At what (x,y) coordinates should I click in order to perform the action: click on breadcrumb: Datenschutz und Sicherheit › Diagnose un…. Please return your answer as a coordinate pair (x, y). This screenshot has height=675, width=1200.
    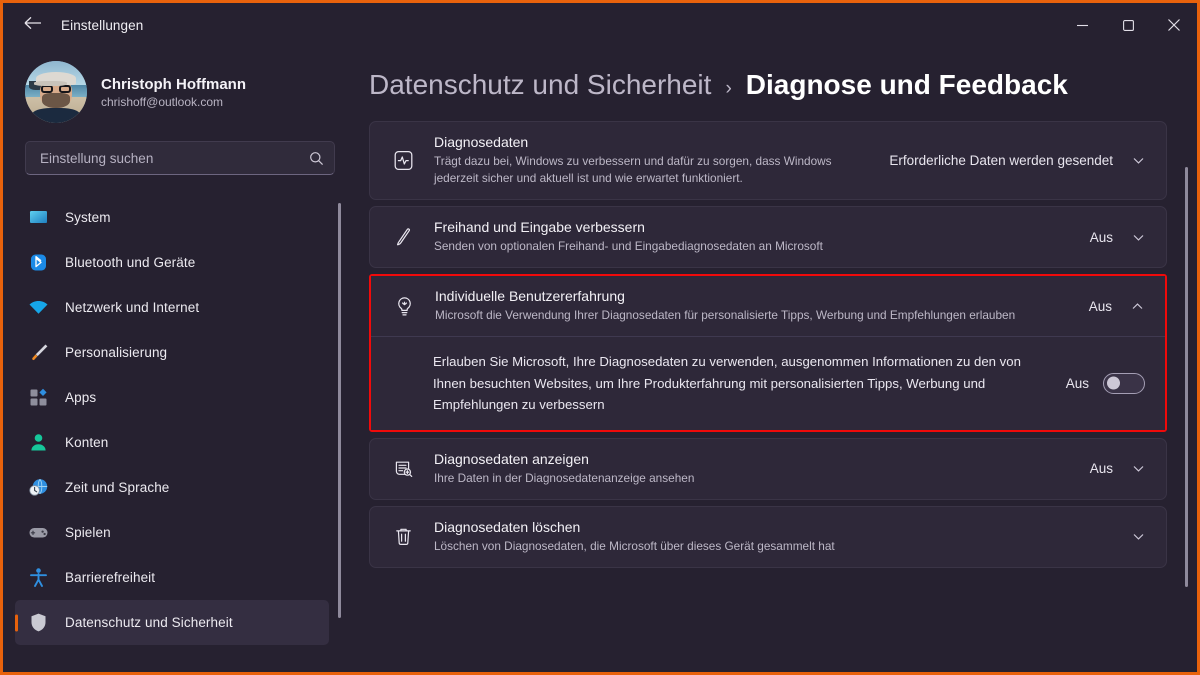
    Looking at the image, I should click on (768, 84).